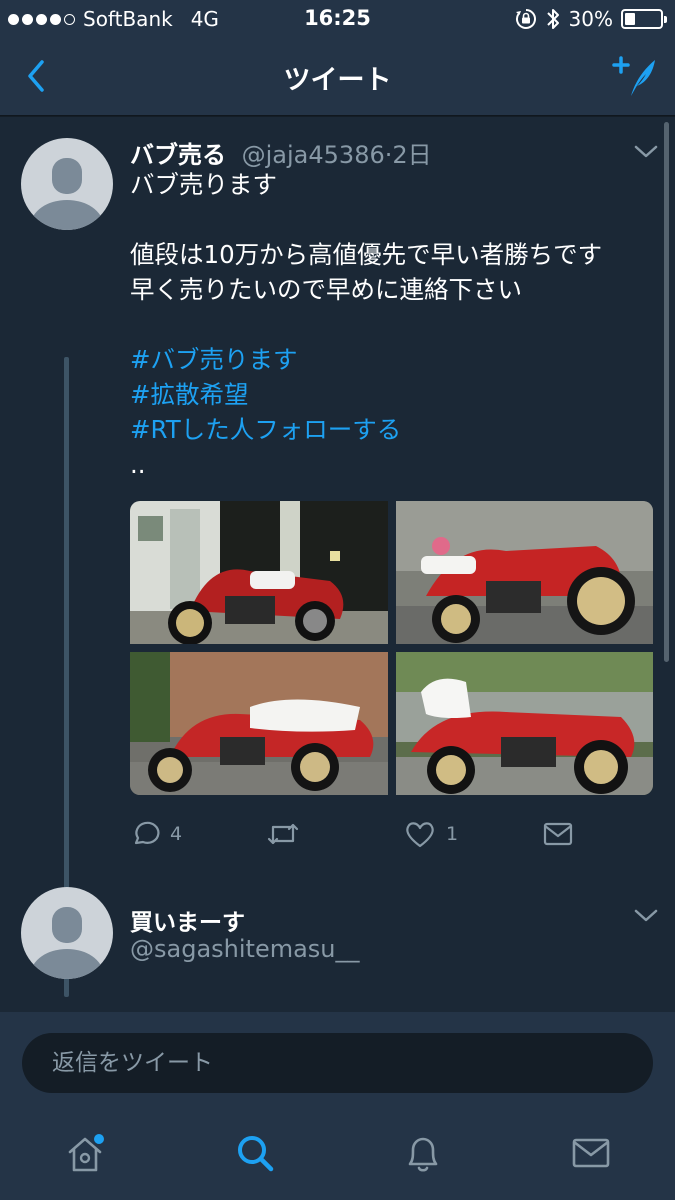 The width and height of the screenshot is (675, 1200). I want to click on reply-author-name: 買いまーす, so click(187, 920).